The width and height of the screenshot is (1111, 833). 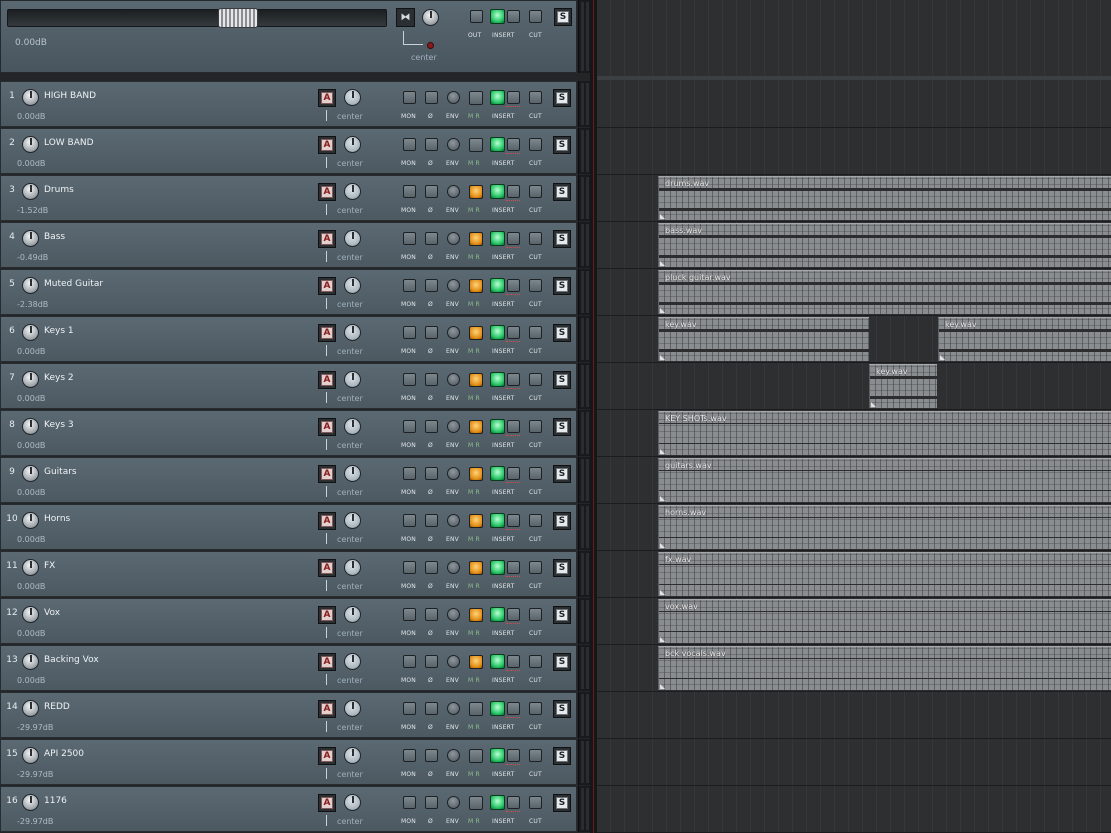 What do you see at coordinates (197, 18) in the screenshot?
I see `master-volume-fader` at bounding box center [197, 18].